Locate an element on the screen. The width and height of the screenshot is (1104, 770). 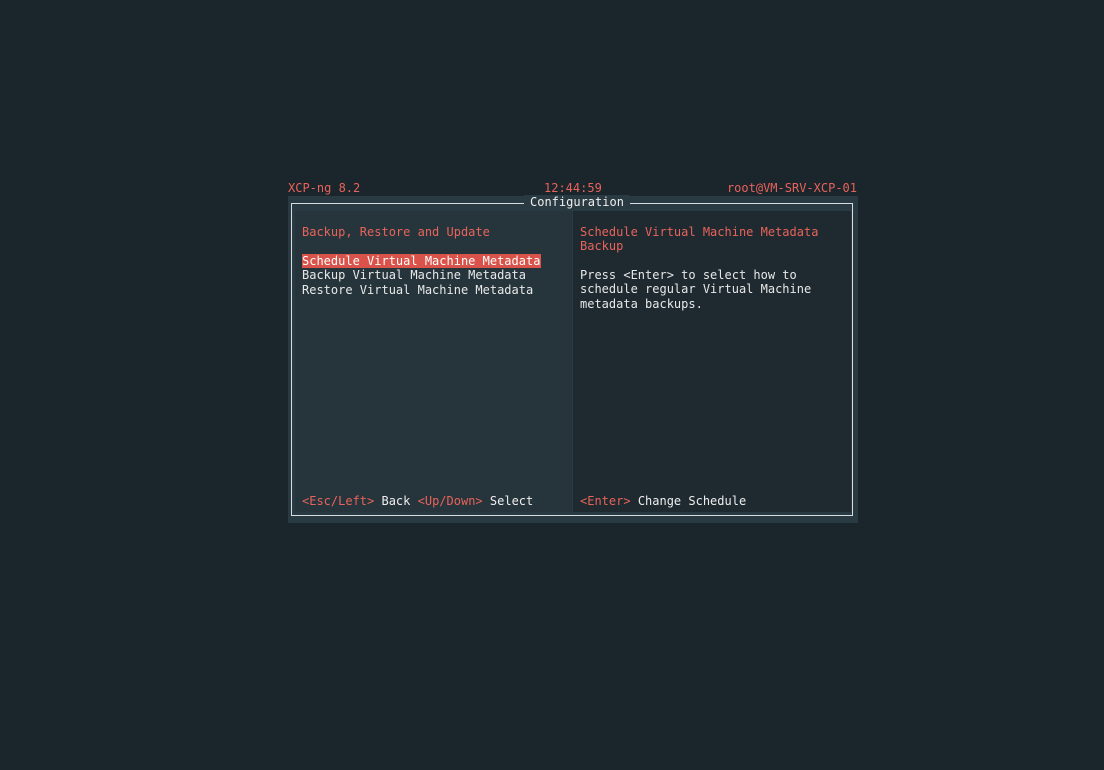
status-bar: XCP-ng 8.2 12:44:59 root@VM-SRV-XCP-01 is located at coordinates (573, 188).